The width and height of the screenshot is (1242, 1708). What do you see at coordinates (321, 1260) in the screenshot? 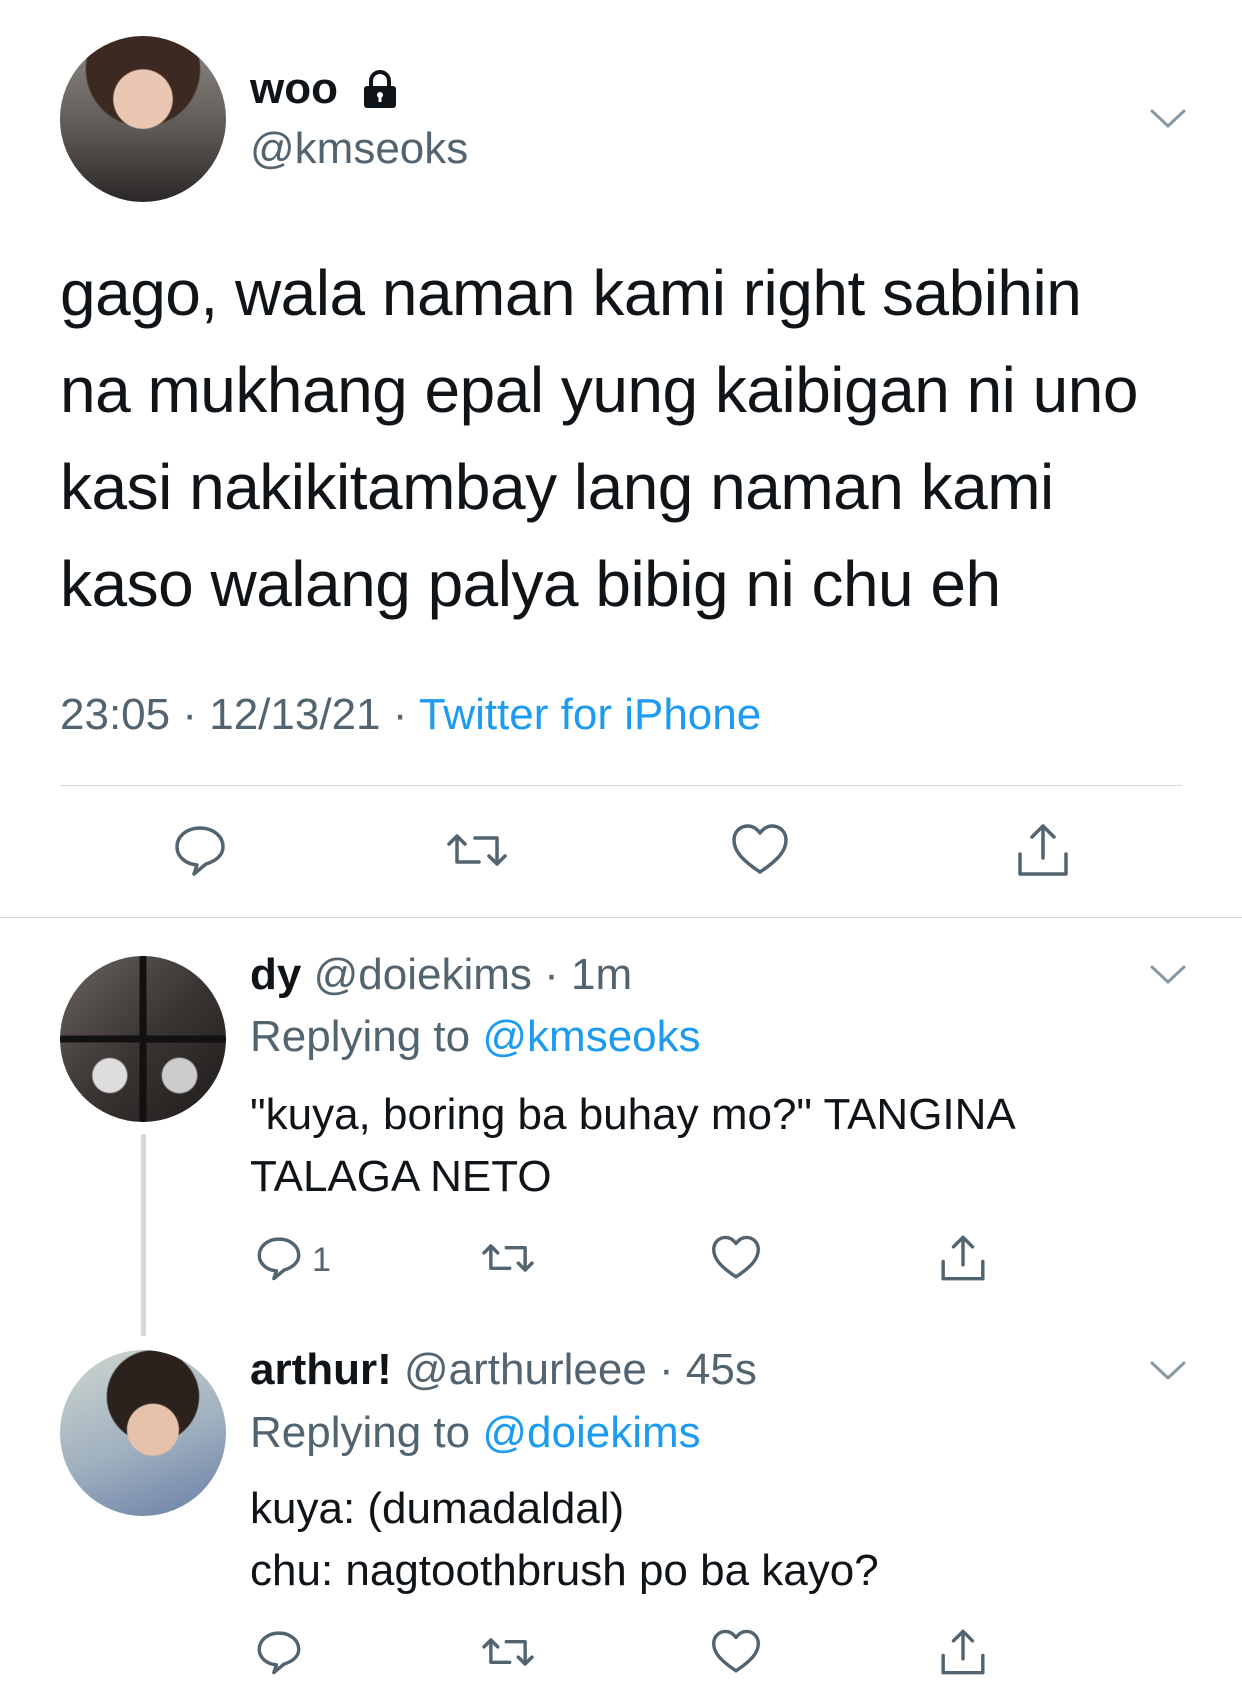
I see `reply-count: 1` at bounding box center [321, 1260].